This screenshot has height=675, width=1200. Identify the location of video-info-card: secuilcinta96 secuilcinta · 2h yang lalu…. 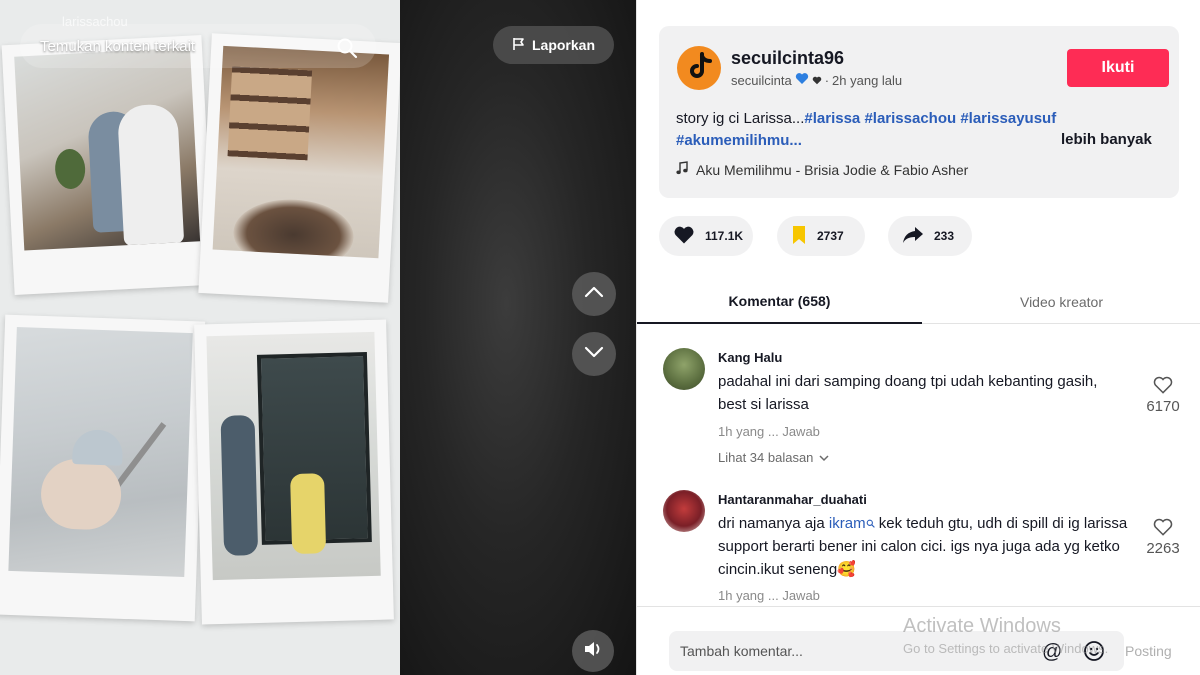
(919, 112).